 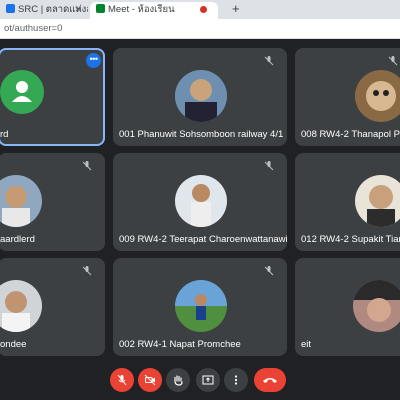 I want to click on camera-toggle-button, so click(x=150, y=380).